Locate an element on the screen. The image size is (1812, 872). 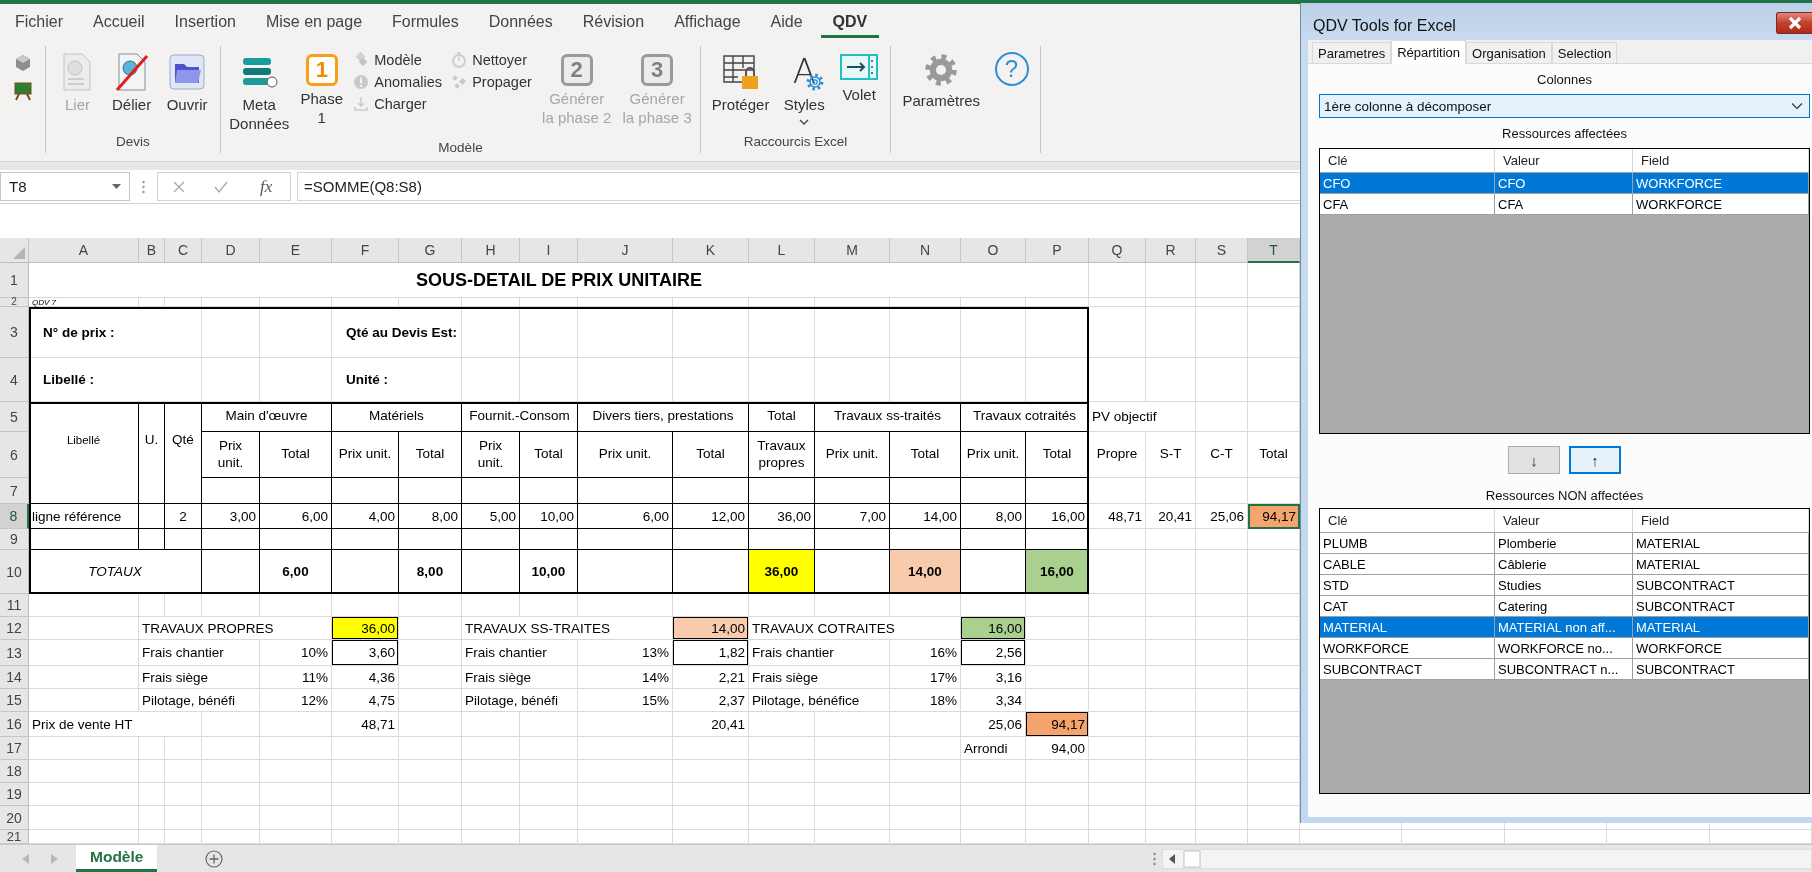
column-header: R is located at coordinates (1171, 250).